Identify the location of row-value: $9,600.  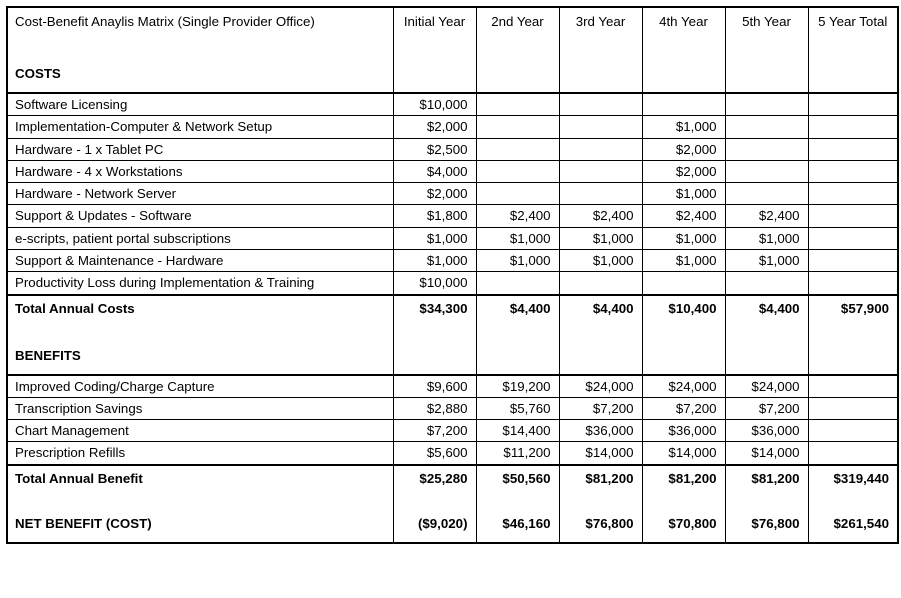
(434, 386).